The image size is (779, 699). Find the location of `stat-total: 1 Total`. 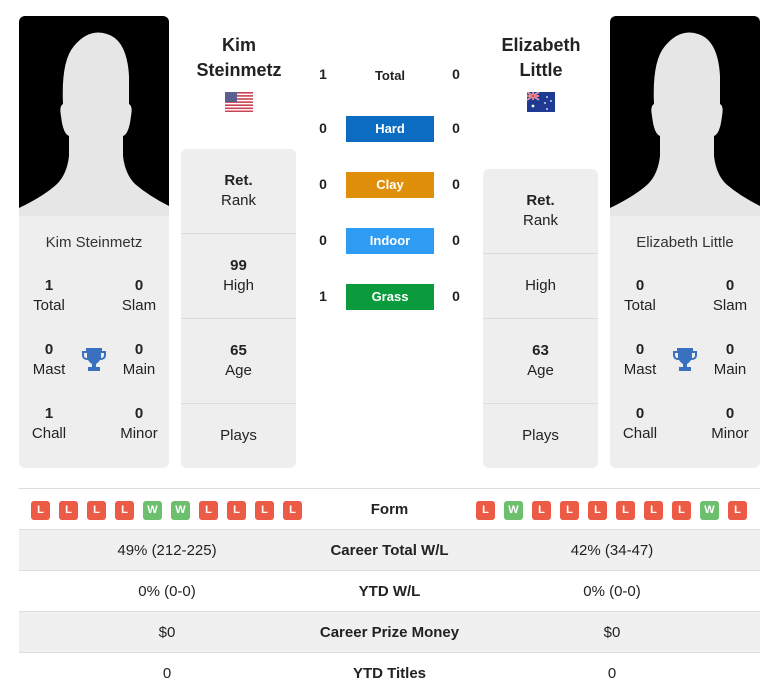

stat-total: 1 Total is located at coordinates (49, 295).